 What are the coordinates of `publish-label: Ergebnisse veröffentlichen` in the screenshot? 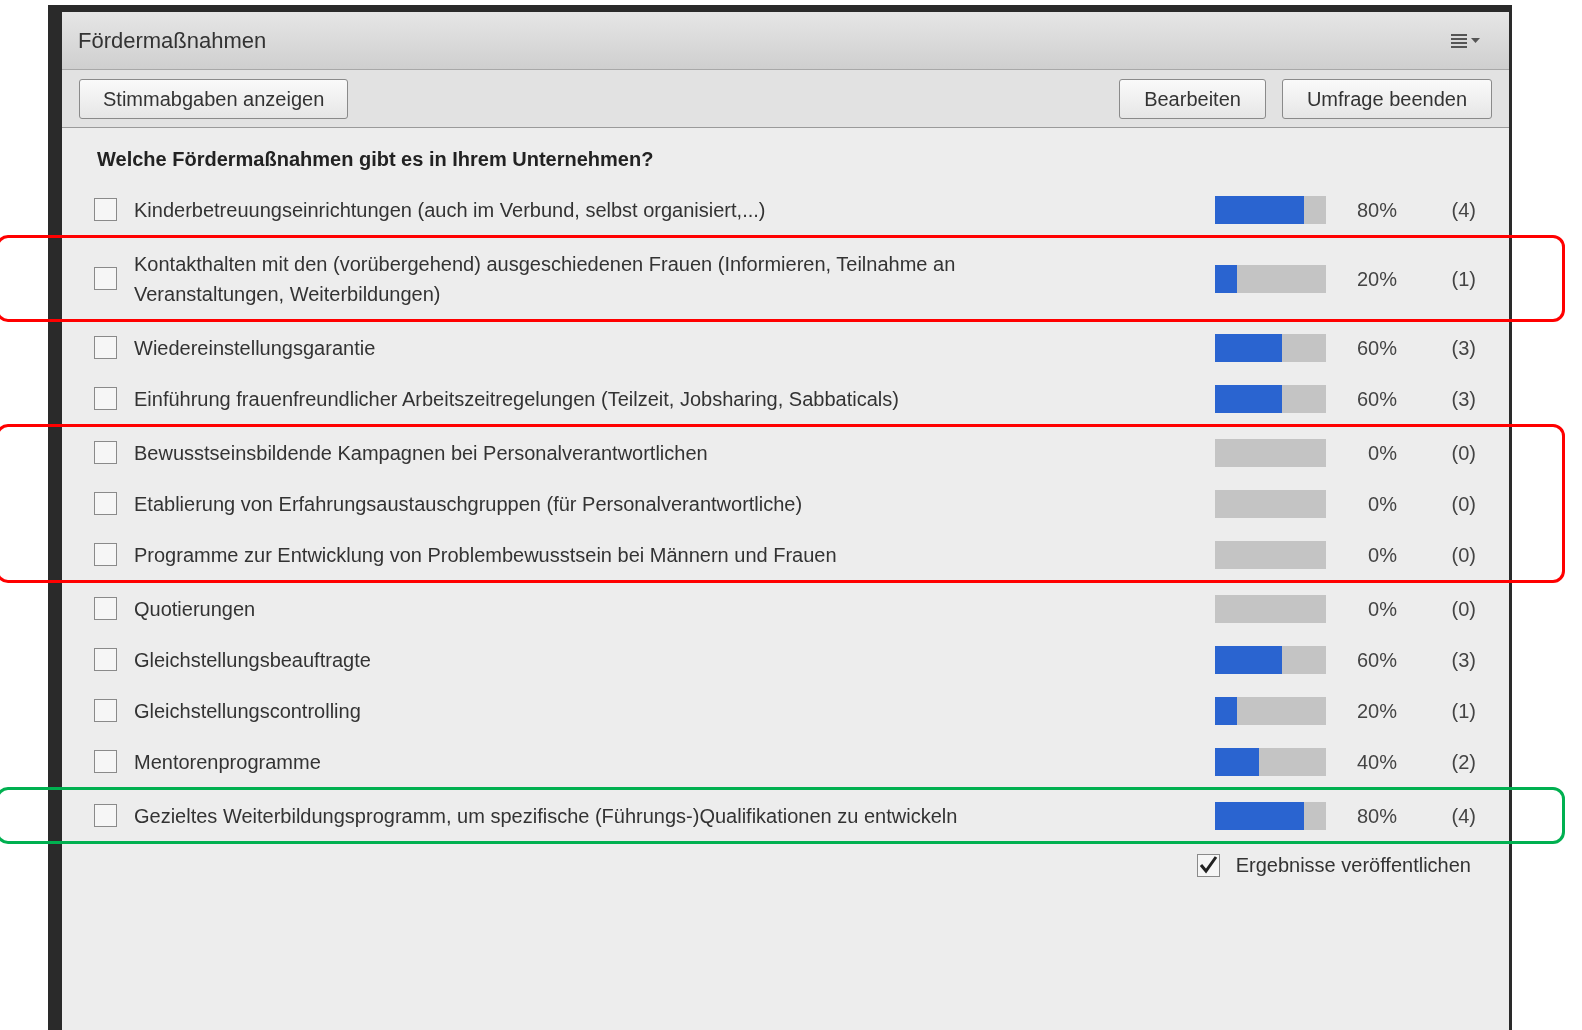 It's located at (1353, 865).